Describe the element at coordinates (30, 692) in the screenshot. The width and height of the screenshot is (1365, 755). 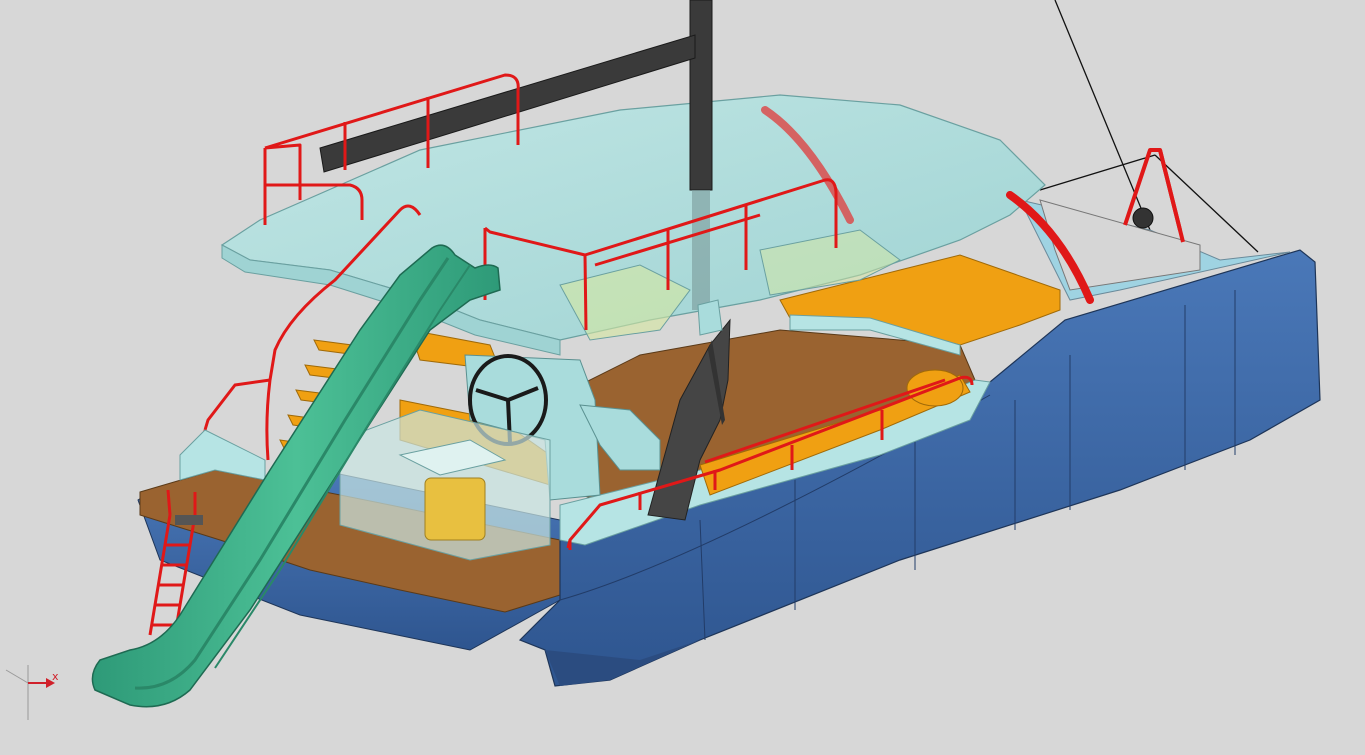
I see `axis-triad-svg` at that location.